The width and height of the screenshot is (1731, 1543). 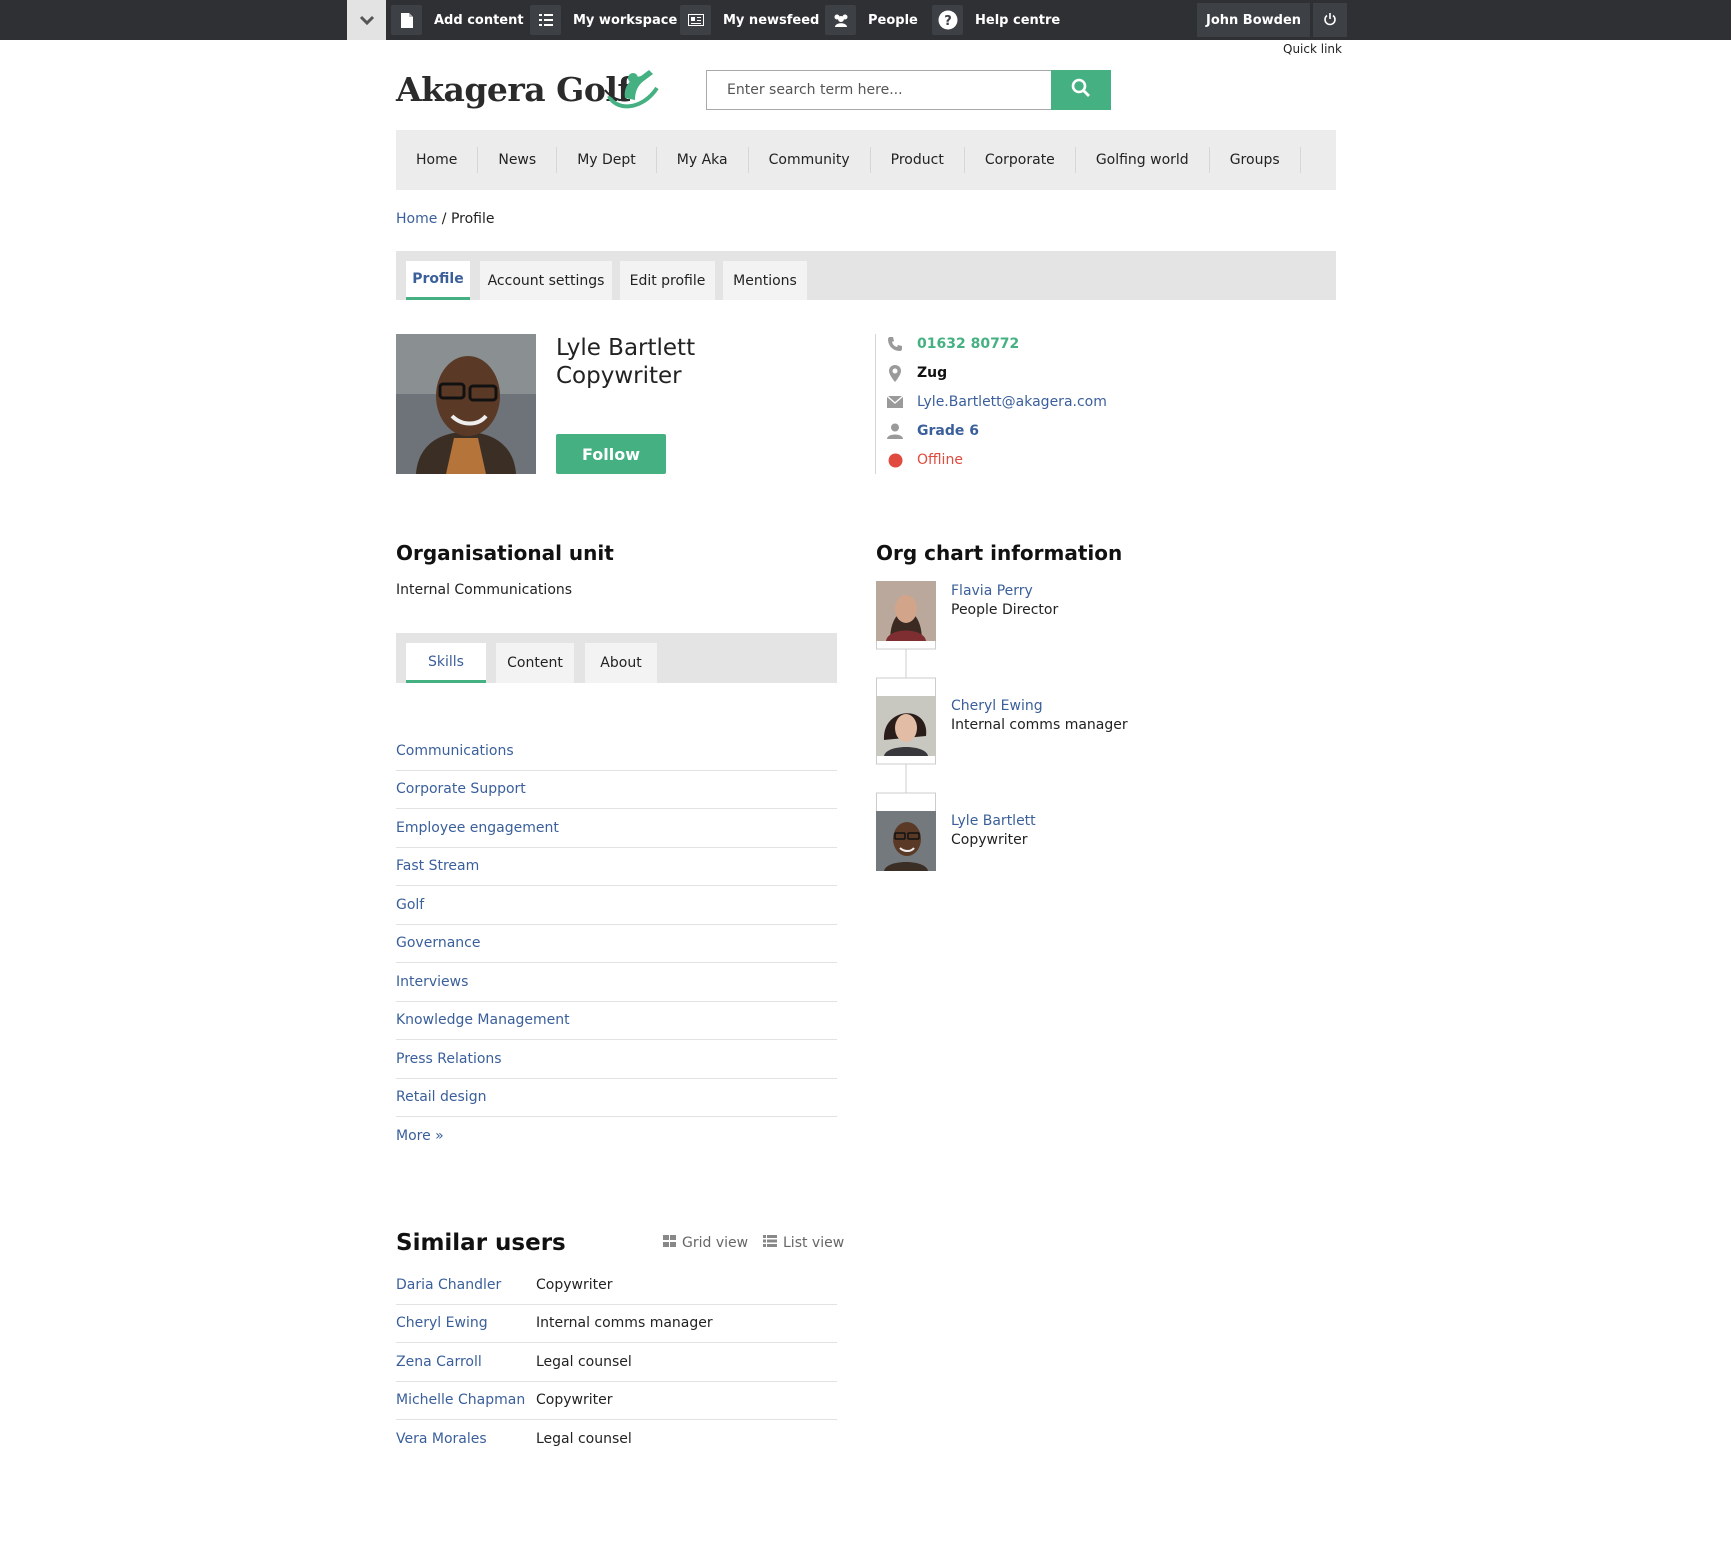 What do you see at coordinates (895, 344) in the screenshot?
I see `phone-icon` at bounding box center [895, 344].